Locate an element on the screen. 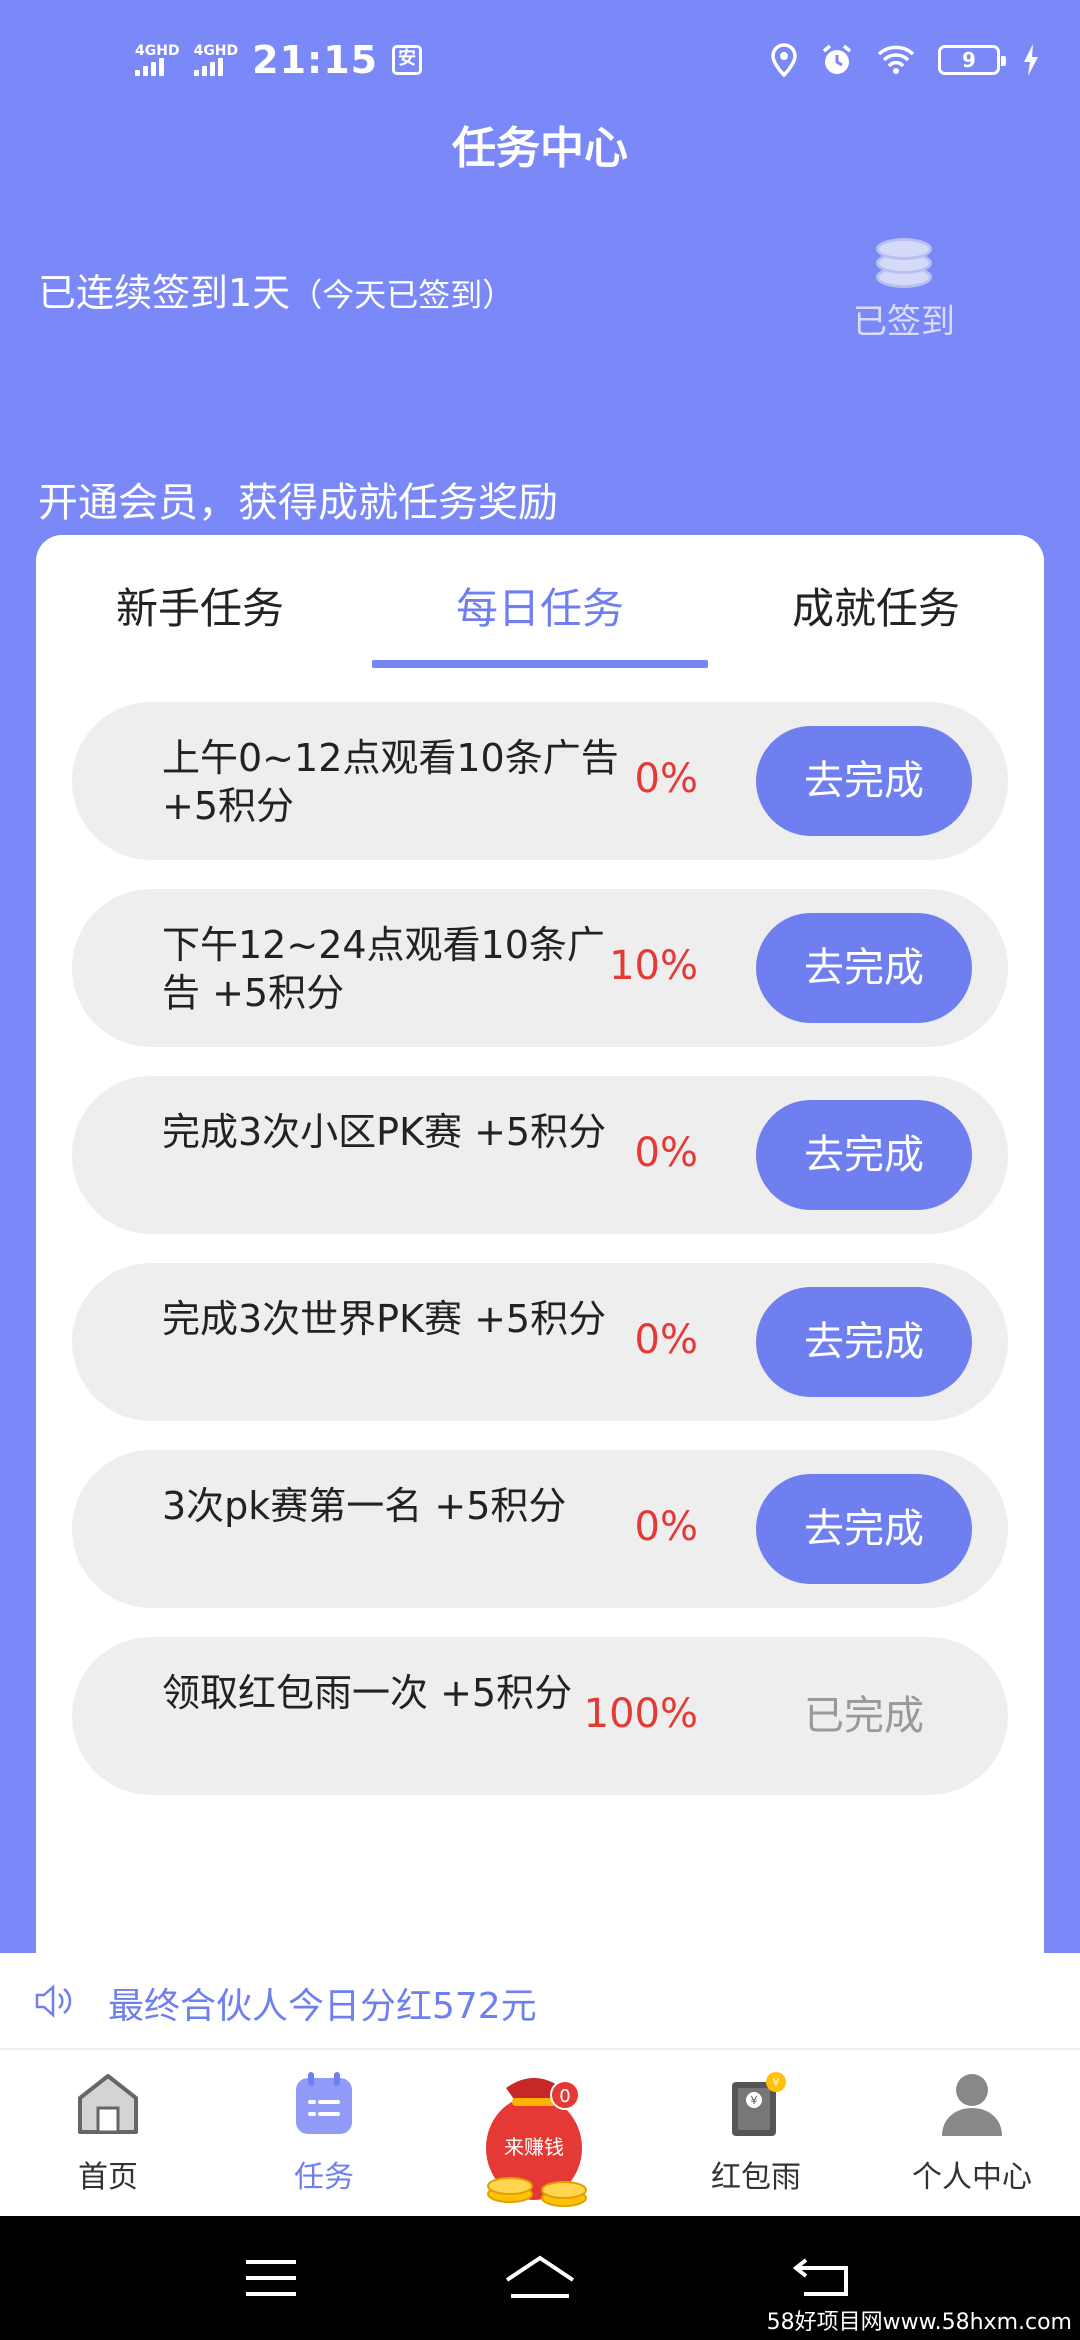 The height and width of the screenshot is (2340, 1080). page-title: 任务中心 is located at coordinates (540, 148).